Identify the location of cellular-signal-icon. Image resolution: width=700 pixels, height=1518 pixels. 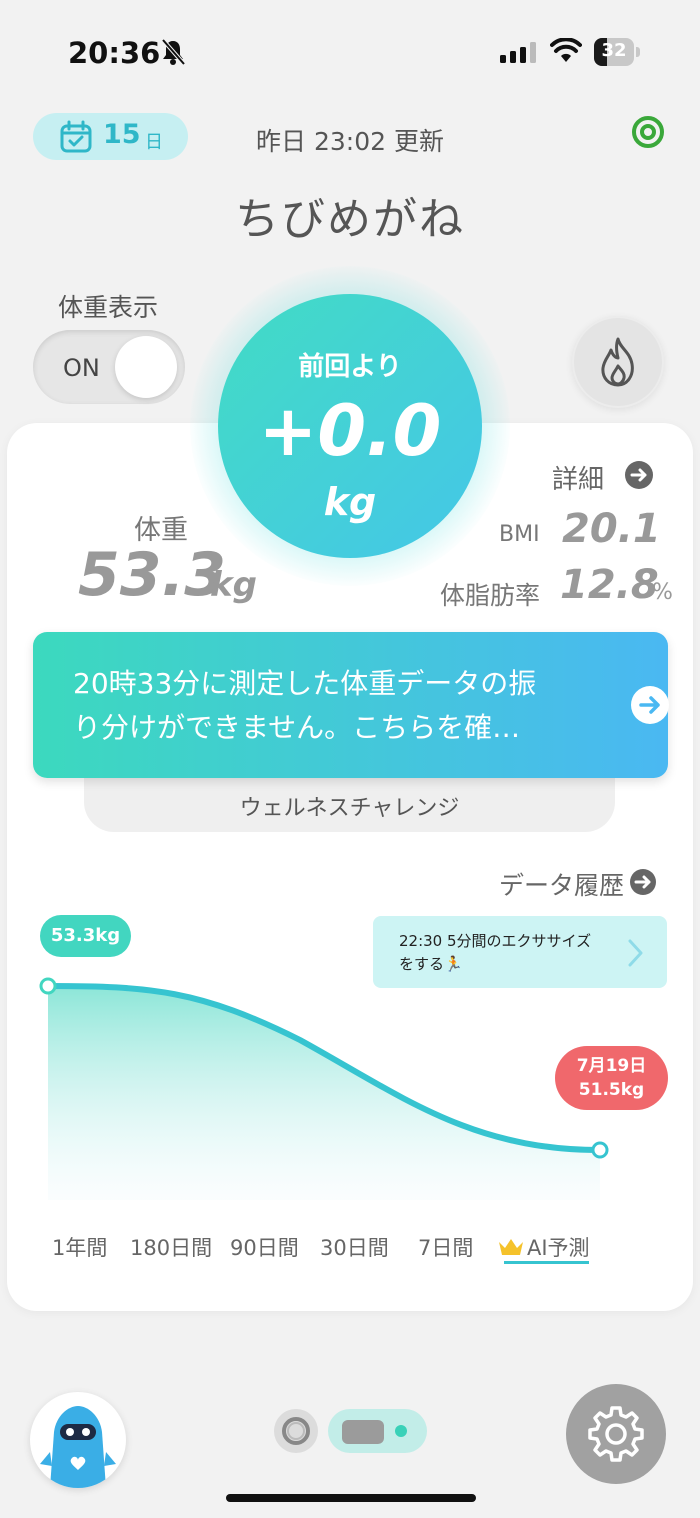
(518, 52).